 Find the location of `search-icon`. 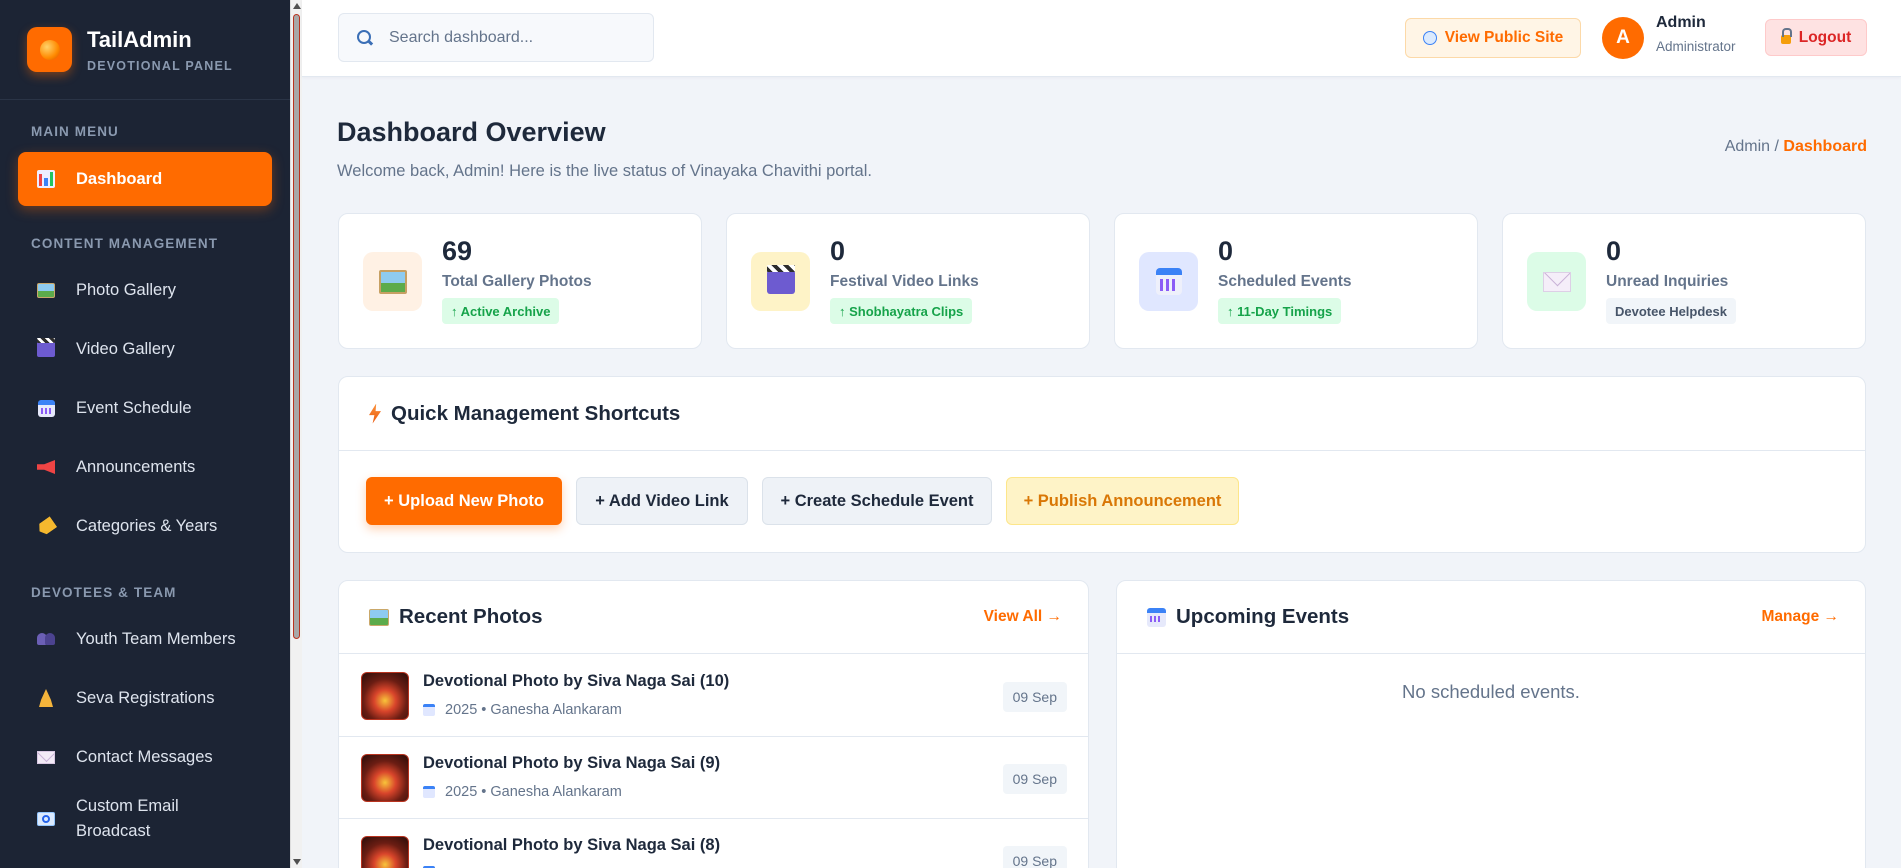

search-icon is located at coordinates (365, 37).